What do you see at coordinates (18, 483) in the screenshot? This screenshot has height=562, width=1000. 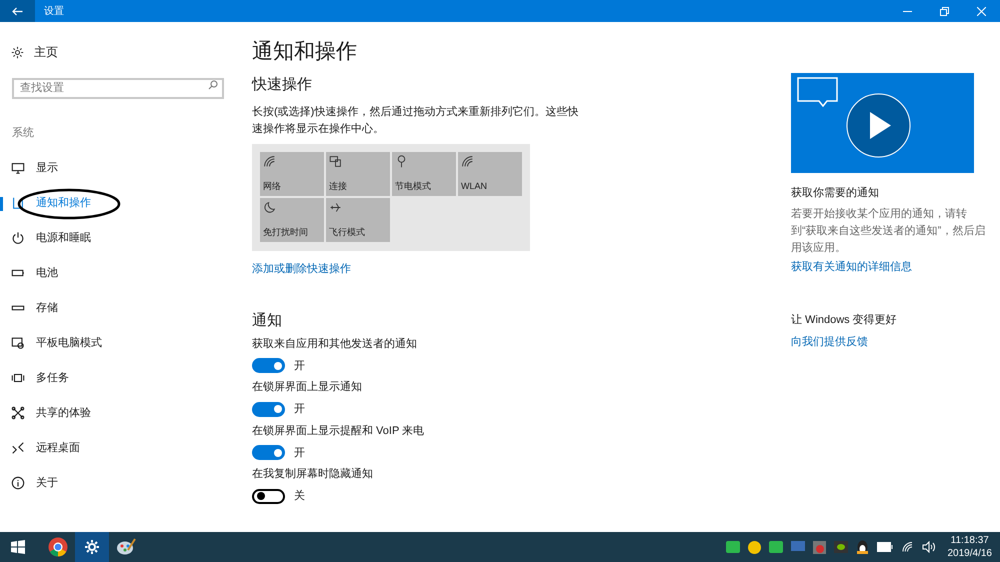 I see `info-icon` at bounding box center [18, 483].